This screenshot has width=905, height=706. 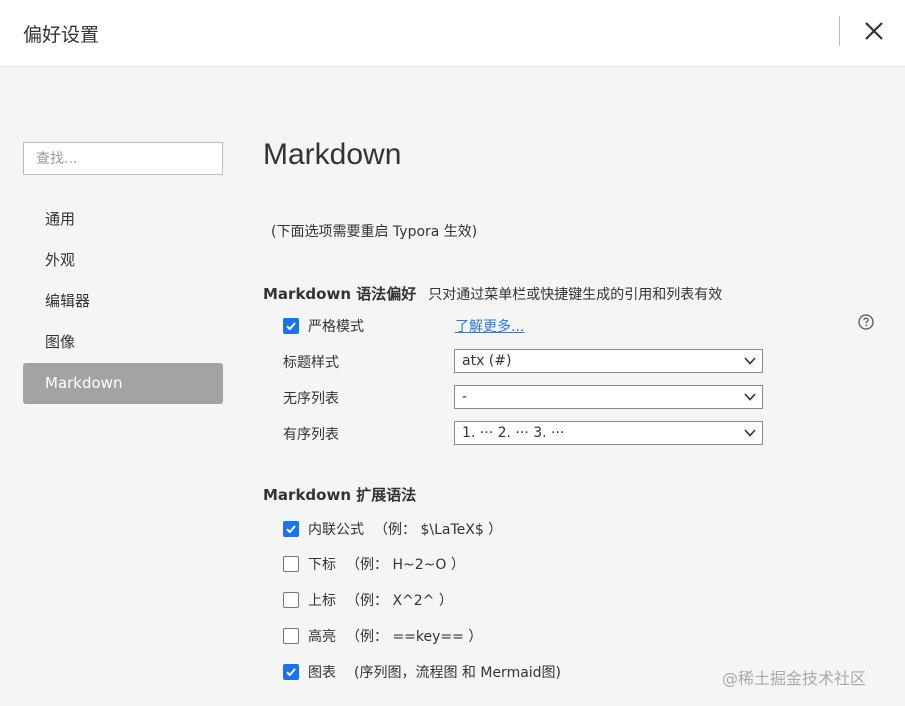 I want to click on inline-math-label: 内联公式, so click(x=336, y=530).